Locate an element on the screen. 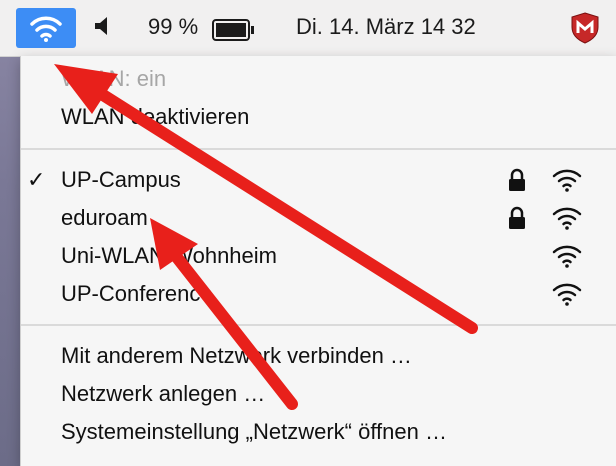 This screenshot has height=466, width=616. wifi-toggle-item: WLAN deaktivieren is located at coordinates (318, 117).